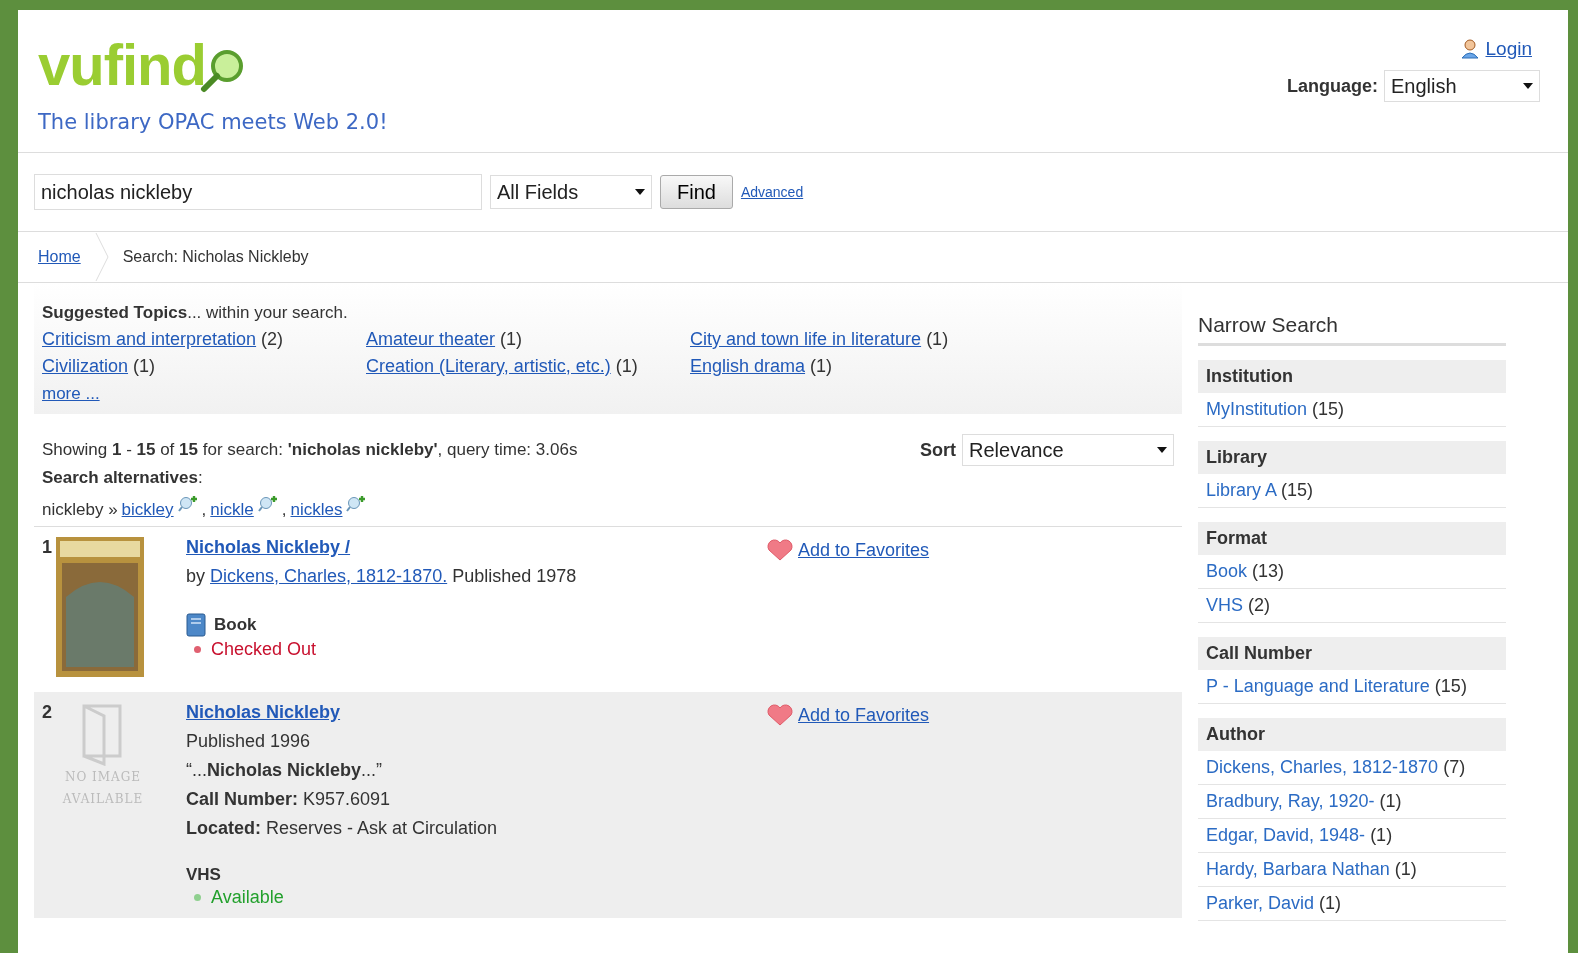 This screenshot has width=1578, height=953. Describe the element at coordinates (310, 450) in the screenshot. I see `results-summary: Showing 1 - 15 of 15 for search: 'nicholas nickleby', query time: 3.06s` at that location.